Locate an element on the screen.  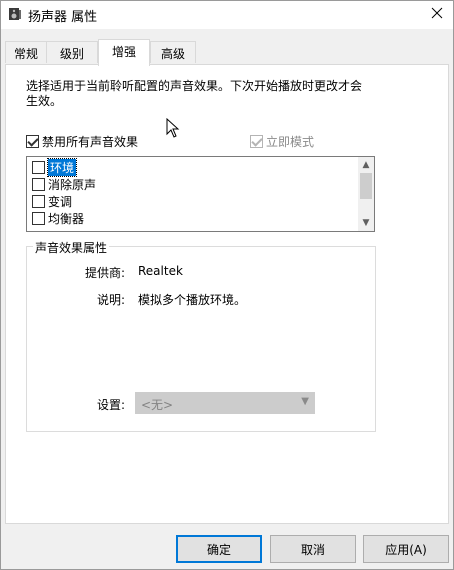
window-title: 扬声器 属性 is located at coordinates (63, 17).